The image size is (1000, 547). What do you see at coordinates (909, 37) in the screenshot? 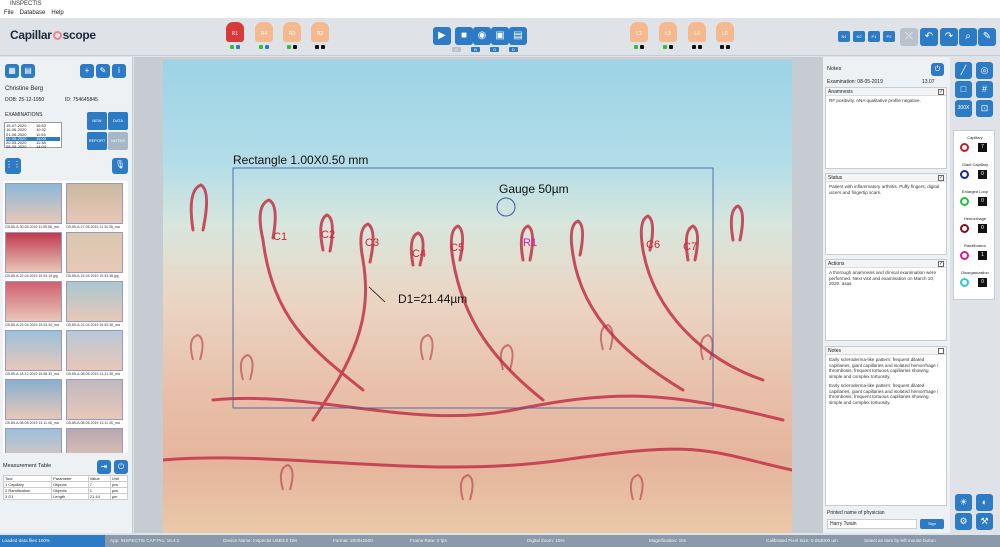
I see `cursor-off-button: ⤫` at bounding box center [909, 37].